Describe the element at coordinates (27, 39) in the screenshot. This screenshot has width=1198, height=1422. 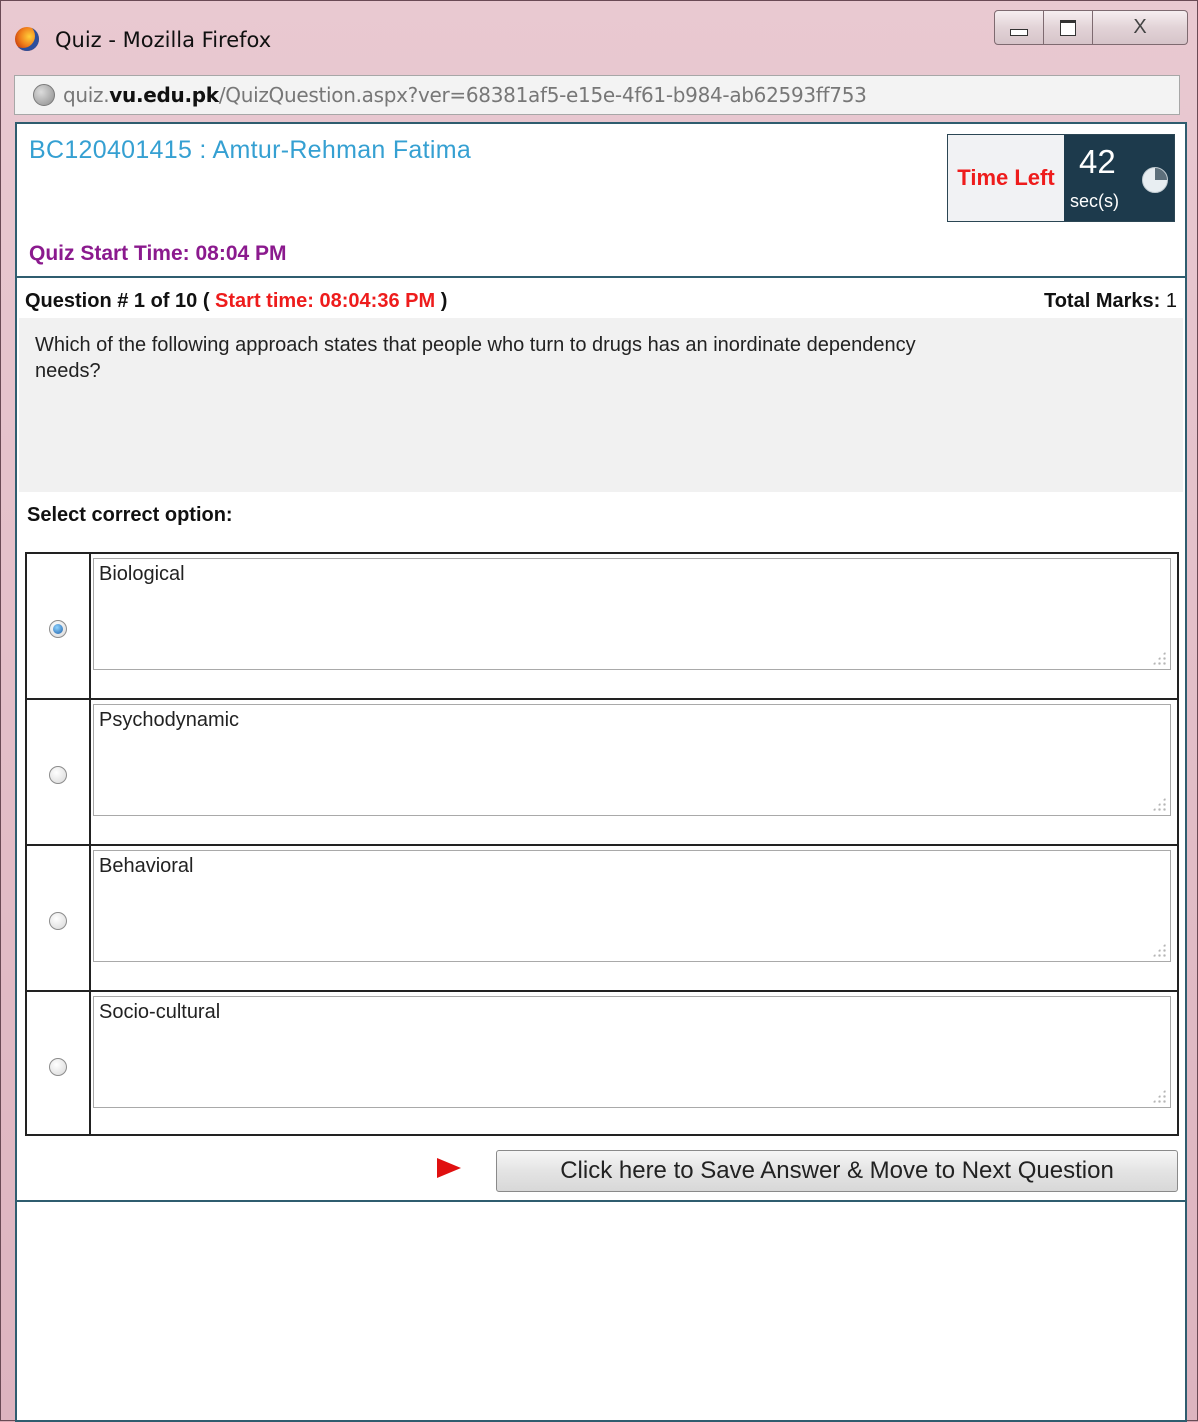
I see `firefox-logo-icon` at that location.